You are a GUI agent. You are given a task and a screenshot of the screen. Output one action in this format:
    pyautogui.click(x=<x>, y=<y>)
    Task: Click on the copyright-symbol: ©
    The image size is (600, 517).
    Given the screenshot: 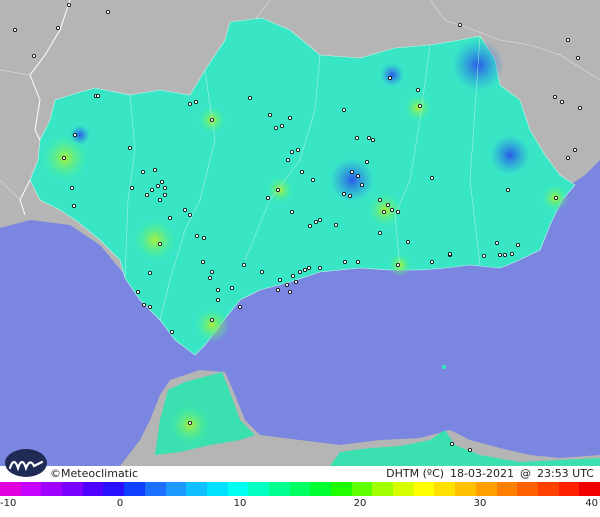 What is the action you would take?
    pyautogui.click(x=55, y=473)
    